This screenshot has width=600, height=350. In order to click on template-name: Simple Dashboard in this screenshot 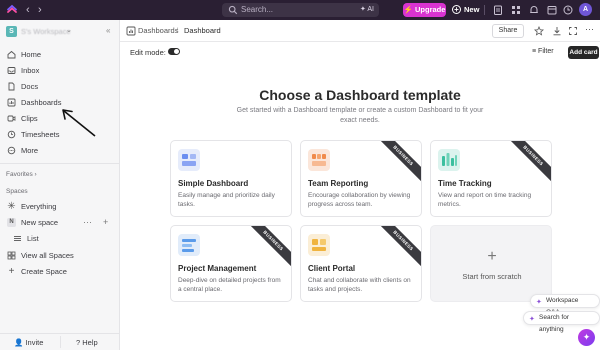, I will do `click(213, 183)`.